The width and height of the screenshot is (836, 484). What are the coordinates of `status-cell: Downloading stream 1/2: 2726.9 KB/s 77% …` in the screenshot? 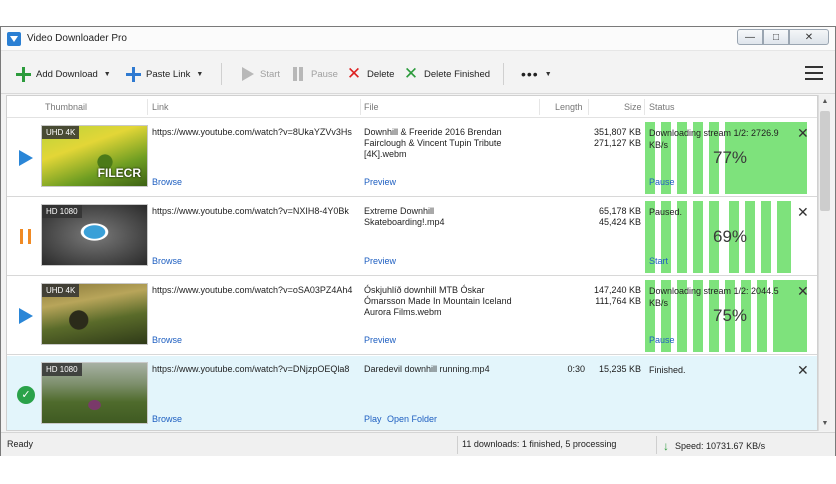 It's located at (726, 158).